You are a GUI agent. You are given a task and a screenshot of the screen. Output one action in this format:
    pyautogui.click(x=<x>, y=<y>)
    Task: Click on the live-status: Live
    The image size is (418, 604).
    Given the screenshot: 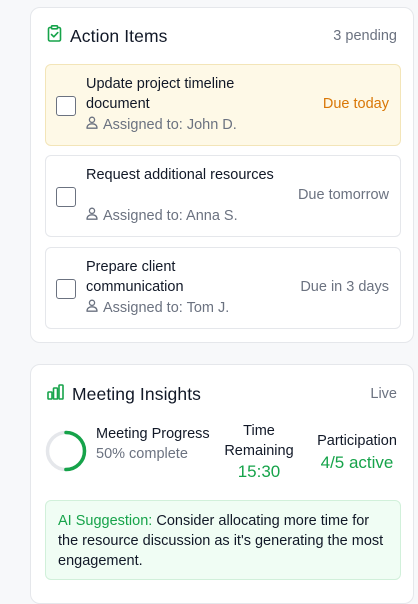 What is the action you would take?
    pyautogui.click(x=383, y=394)
    